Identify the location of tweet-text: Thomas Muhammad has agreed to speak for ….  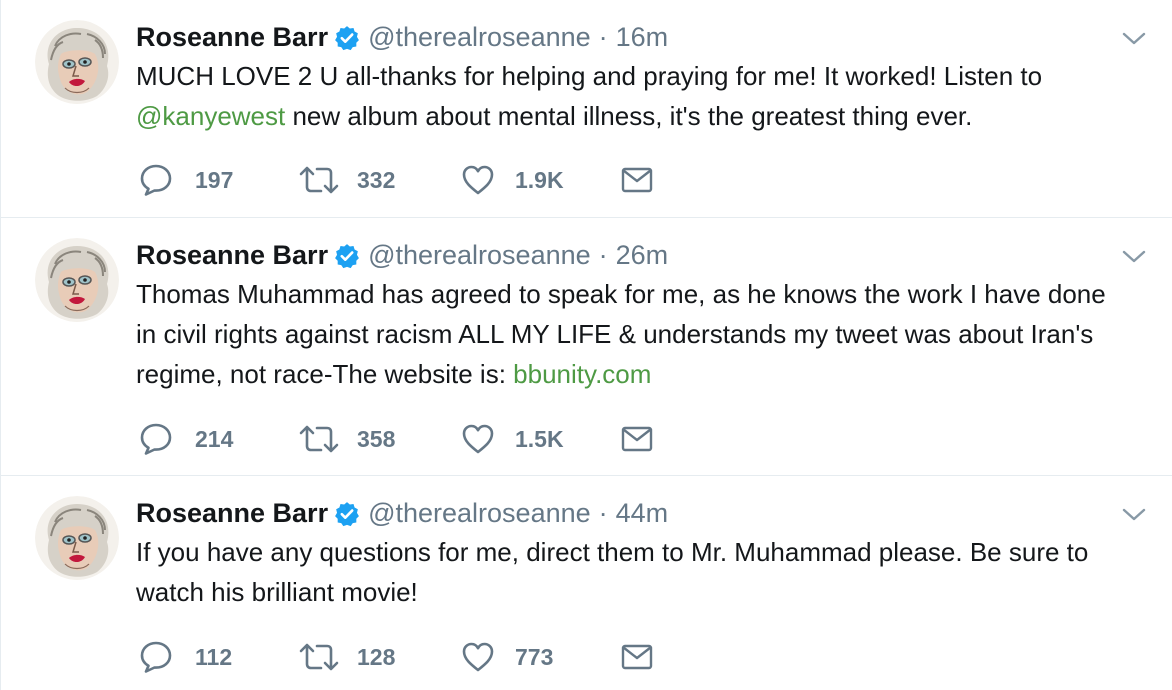
(634, 334).